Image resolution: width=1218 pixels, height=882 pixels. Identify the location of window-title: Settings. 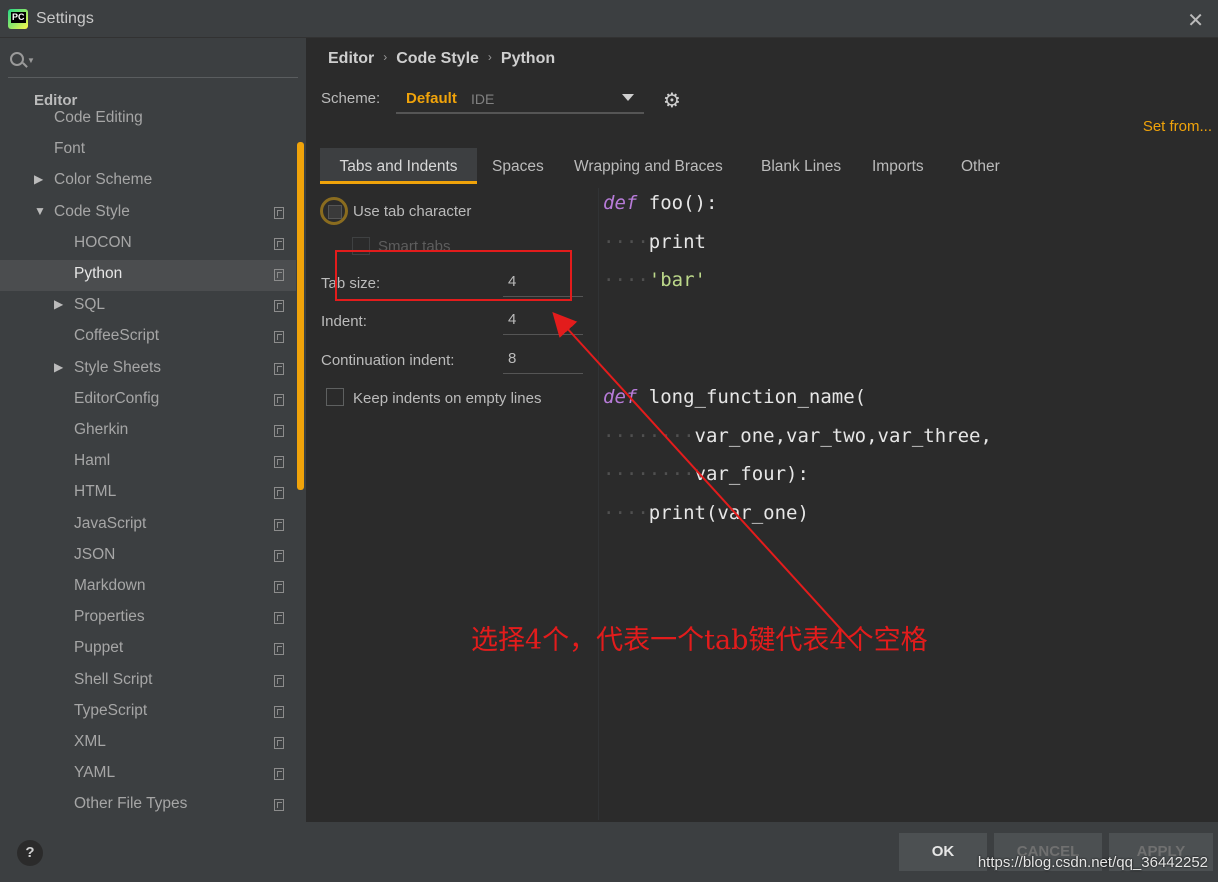
(65, 18).